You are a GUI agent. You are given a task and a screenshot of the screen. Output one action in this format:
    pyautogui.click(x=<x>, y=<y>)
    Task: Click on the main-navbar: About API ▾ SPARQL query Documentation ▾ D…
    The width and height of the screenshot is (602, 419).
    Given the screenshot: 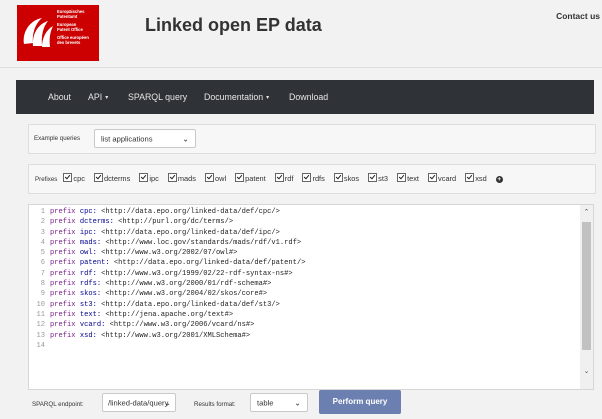 What is the action you would take?
    pyautogui.click(x=305, y=97)
    